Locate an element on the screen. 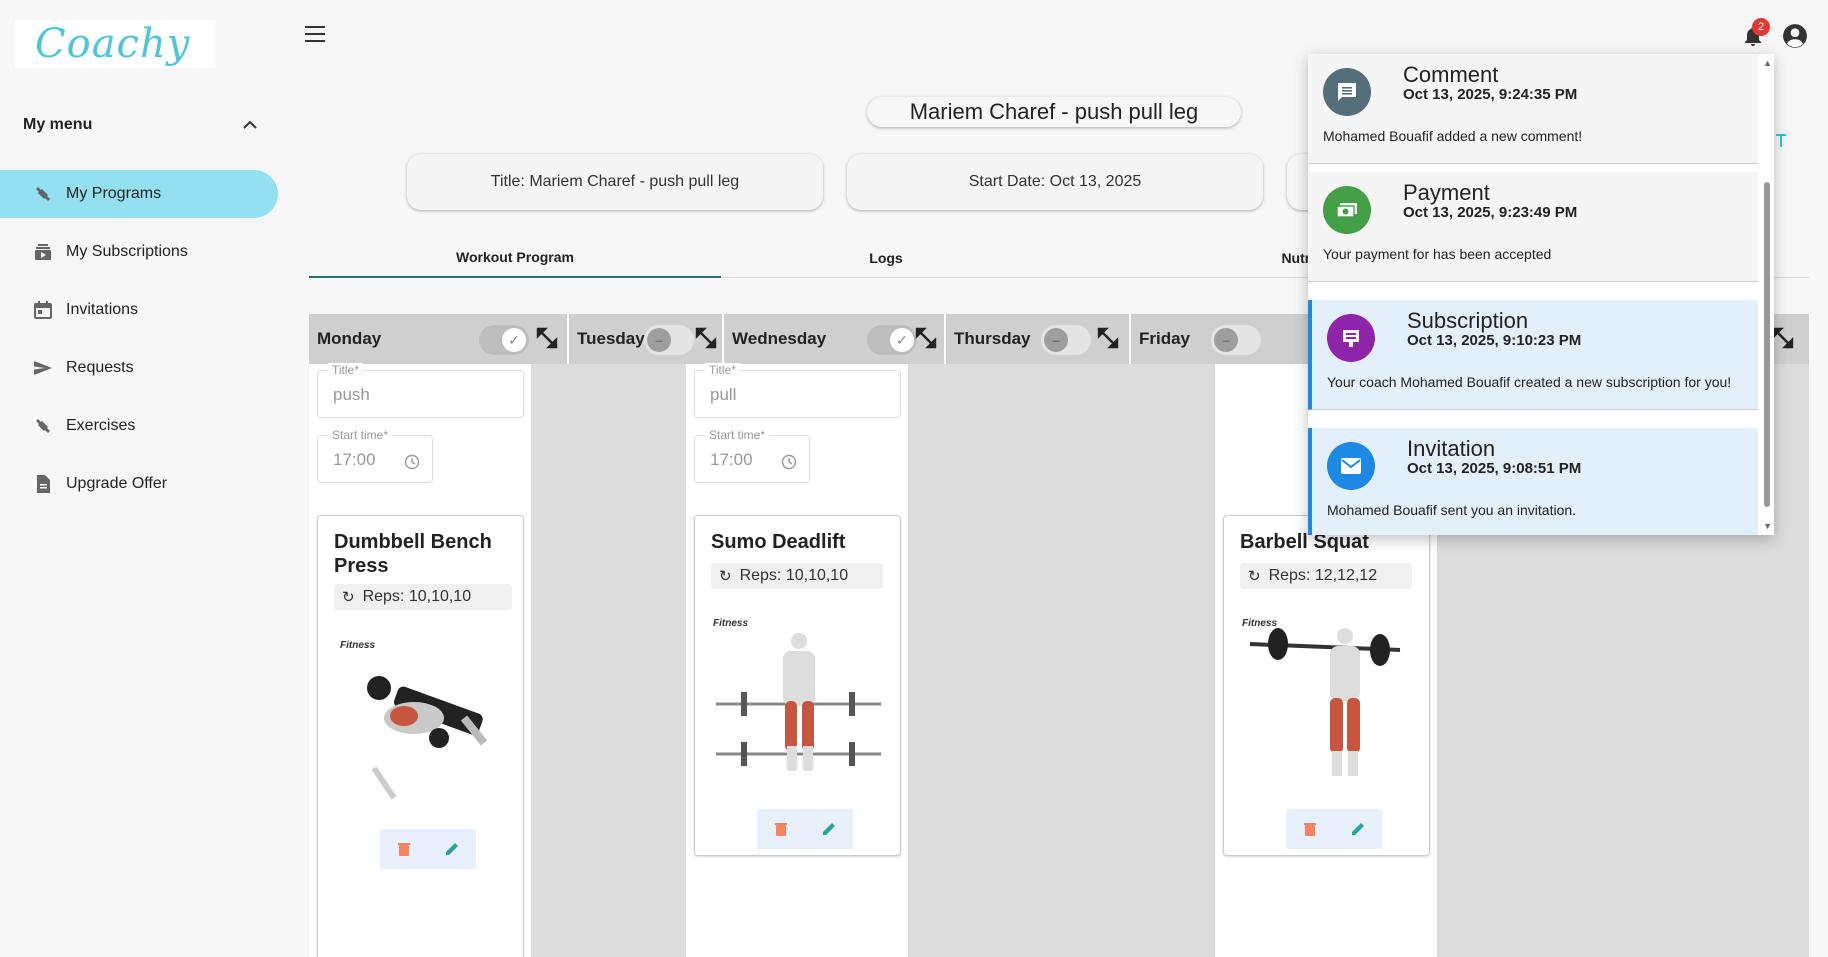 The width and height of the screenshot is (1828, 957). session-title-field-monday: Title* push is located at coordinates (420, 390).